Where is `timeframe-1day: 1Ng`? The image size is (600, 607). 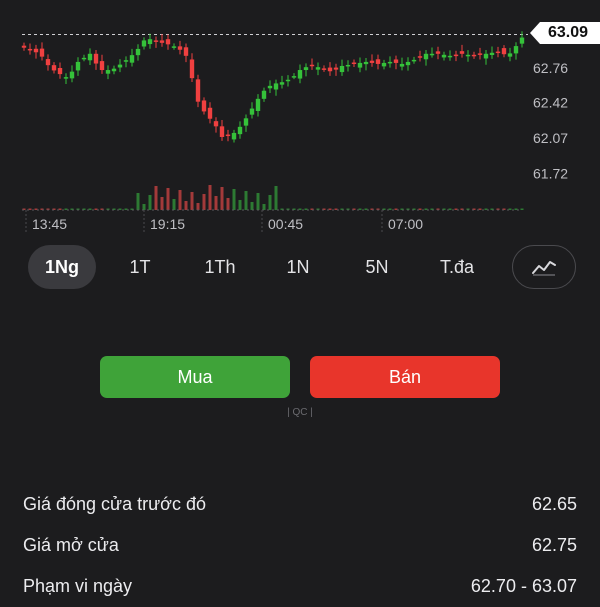 timeframe-1day: 1Ng is located at coordinates (62, 267).